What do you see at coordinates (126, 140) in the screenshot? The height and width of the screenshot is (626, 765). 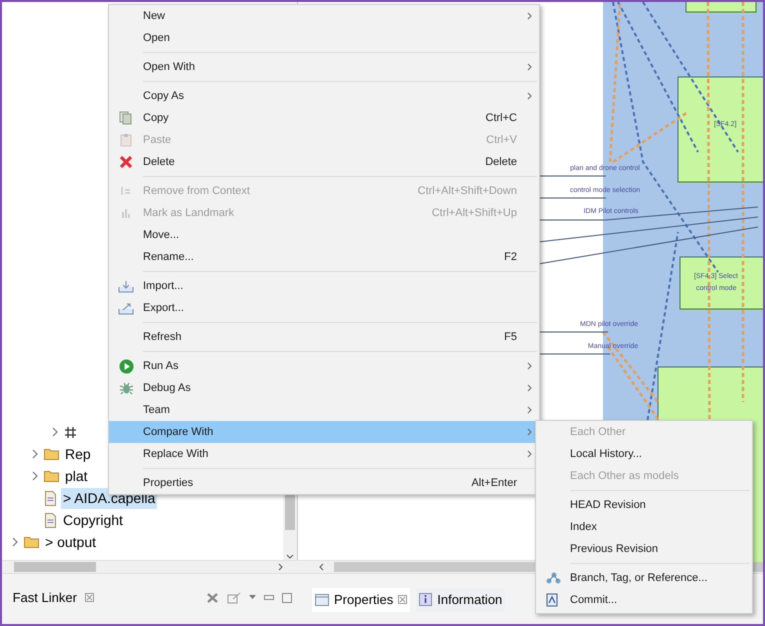 I see `clipboard-icon` at bounding box center [126, 140].